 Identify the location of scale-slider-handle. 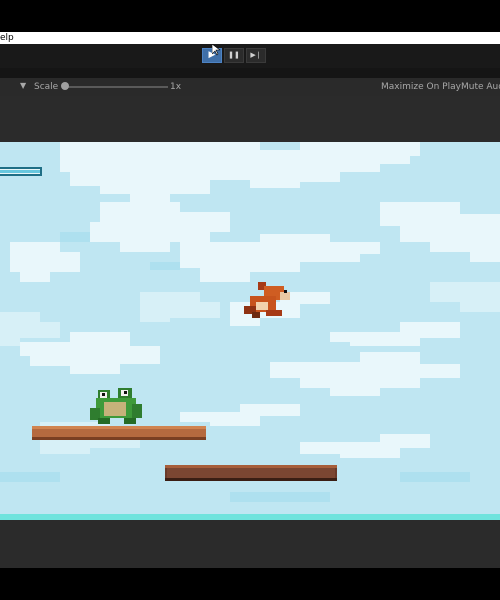
(65, 86).